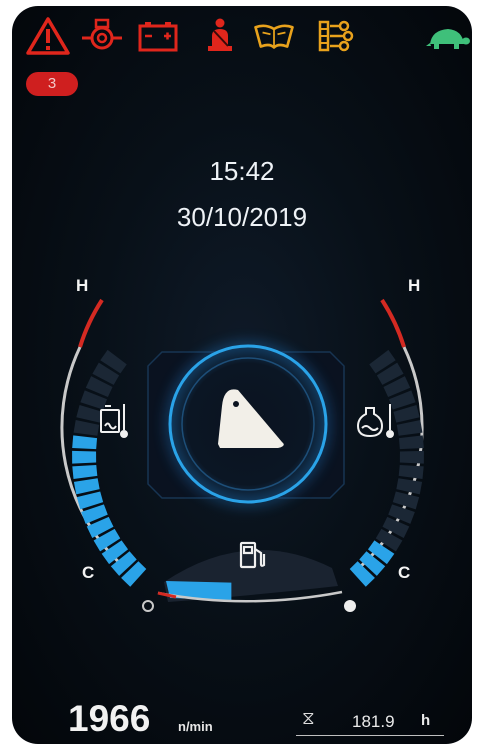 The height and width of the screenshot is (748, 480). What do you see at coordinates (114, 421) in the screenshot?
I see `hydraulic-oil-temperature-icon` at bounding box center [114, 421].